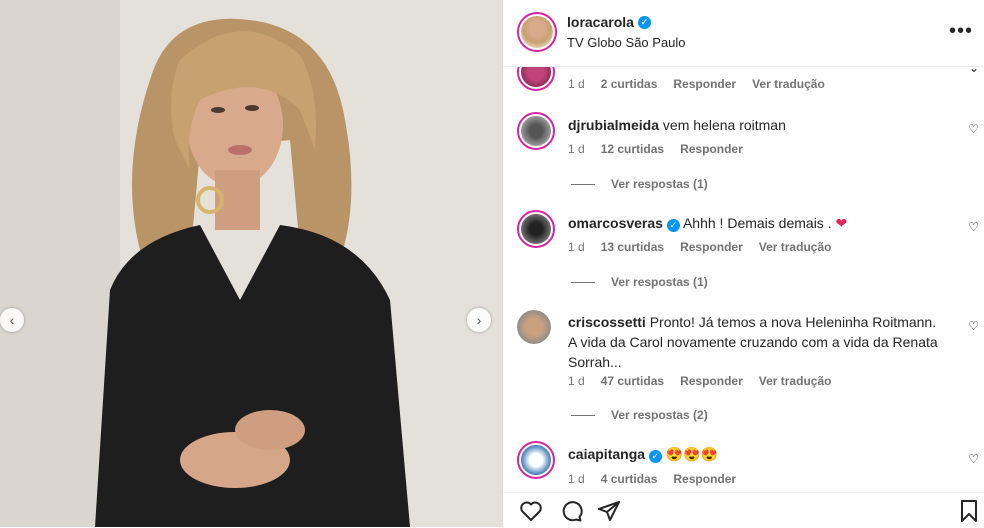  I want to click on comment-meta: 1 d 47 curtidas Responder Ver tradução, so click(699, 381).